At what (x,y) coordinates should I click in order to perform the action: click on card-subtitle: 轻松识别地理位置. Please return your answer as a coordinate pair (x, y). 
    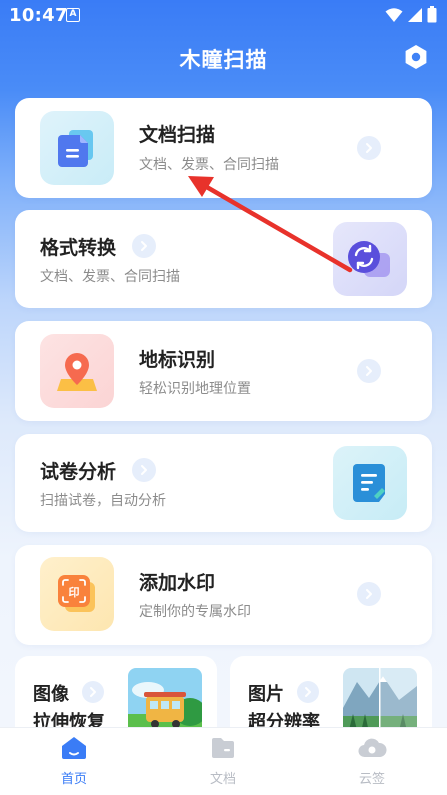
    Looking at the image, I should click on (195, 389).